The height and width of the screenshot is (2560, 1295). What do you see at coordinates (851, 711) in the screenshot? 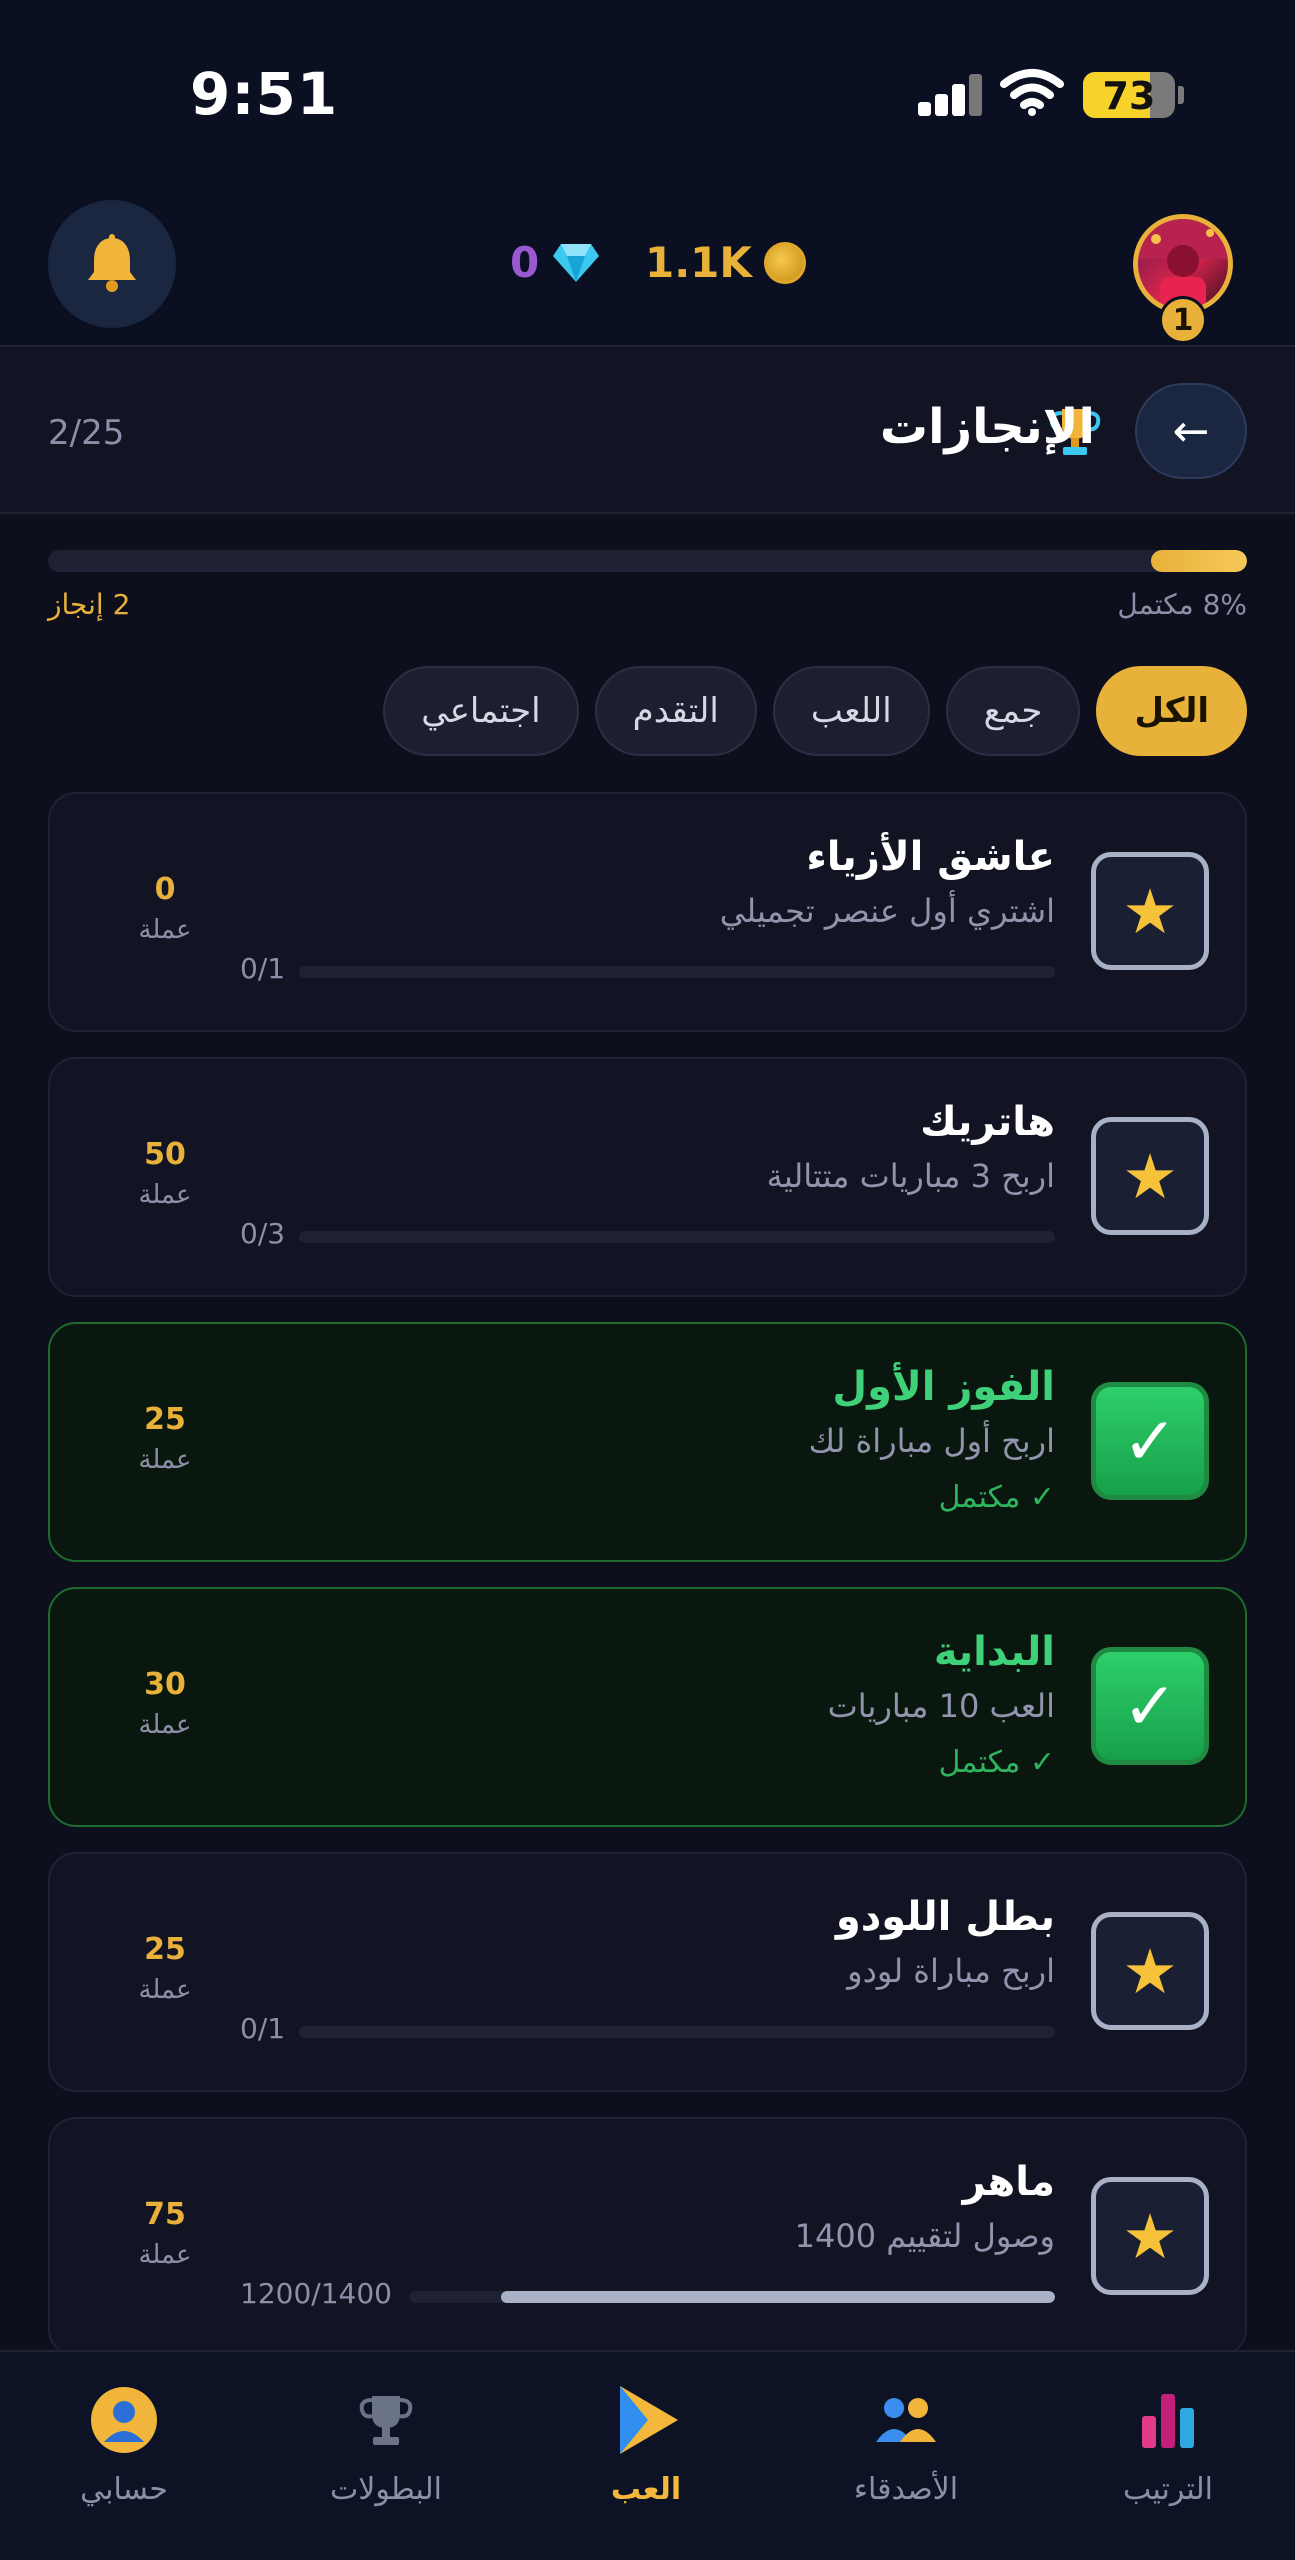
I see `filter-play: اللعب` at bounding box center [851, 711].